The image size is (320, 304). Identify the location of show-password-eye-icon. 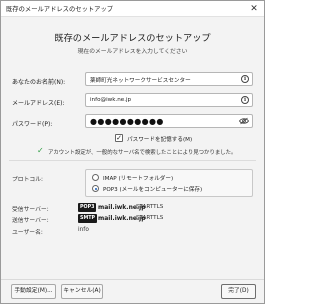
(244, 121).